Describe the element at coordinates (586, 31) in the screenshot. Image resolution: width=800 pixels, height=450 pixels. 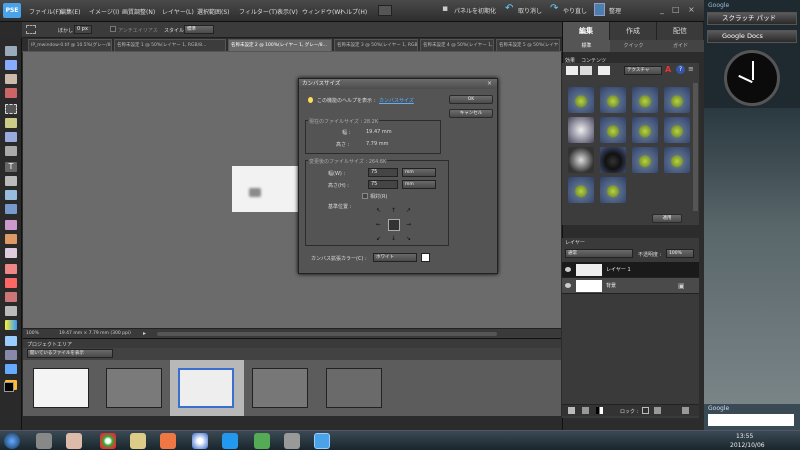
I see `tab-edit: 編集` at that location.